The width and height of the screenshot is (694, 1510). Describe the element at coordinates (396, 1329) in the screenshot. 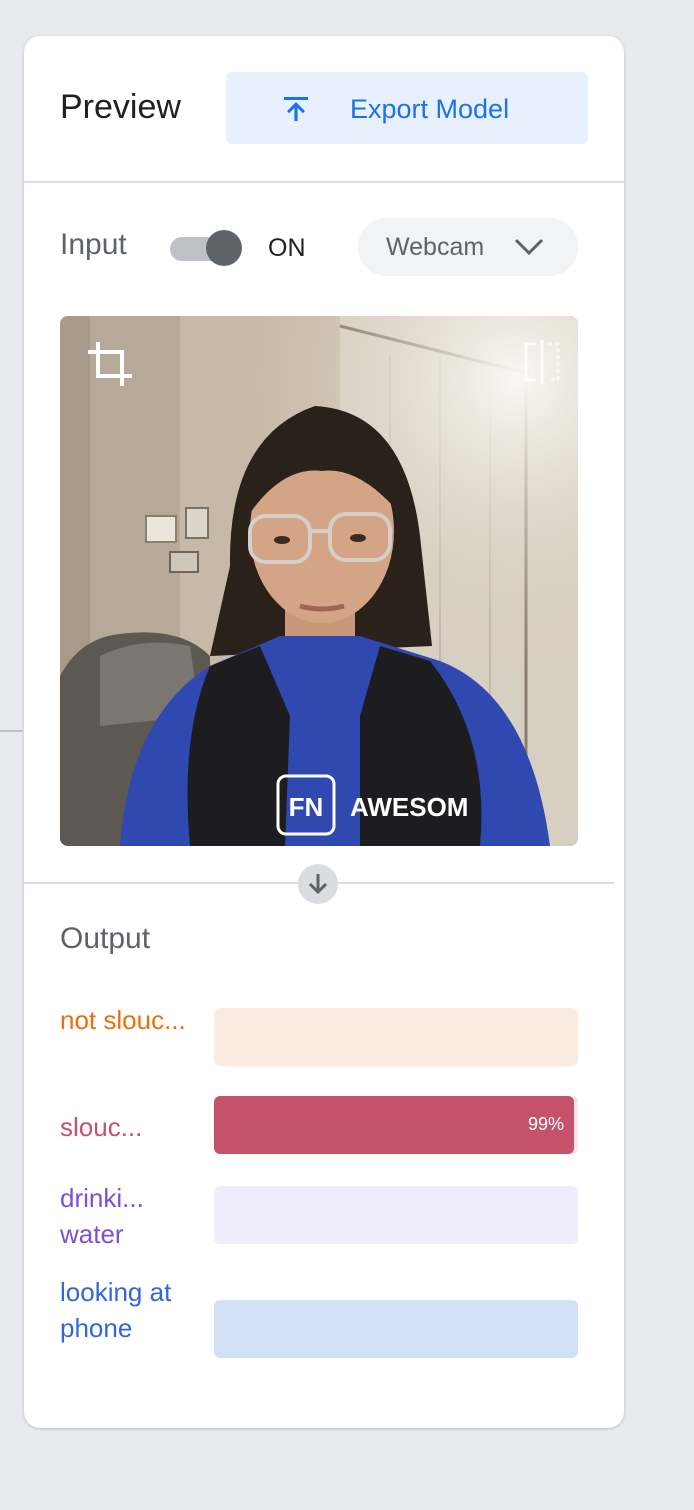

I see `confidence-bar-looking-at-phone` at that location.